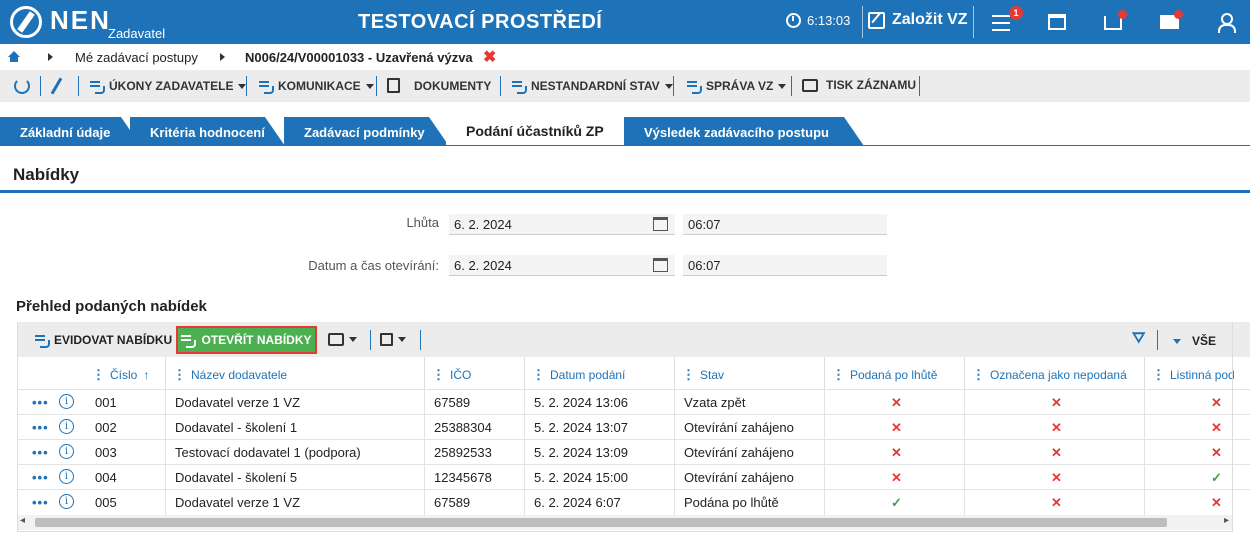  What do you see at coordinates (737, 86) in the screenshot?
I see `sprava-menu: SPRÁVA VZ` at bounding box center [737, 86].